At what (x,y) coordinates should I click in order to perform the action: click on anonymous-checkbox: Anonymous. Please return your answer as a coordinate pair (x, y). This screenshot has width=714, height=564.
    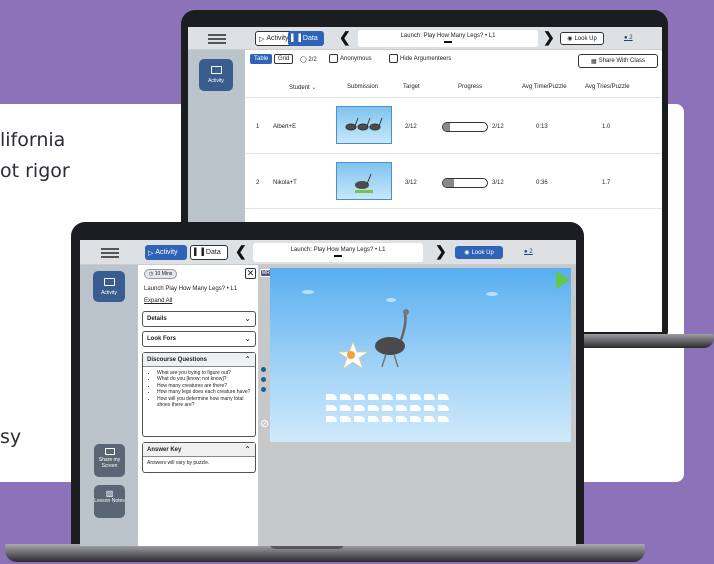
    Looking at the image, I should click on (350, 58).